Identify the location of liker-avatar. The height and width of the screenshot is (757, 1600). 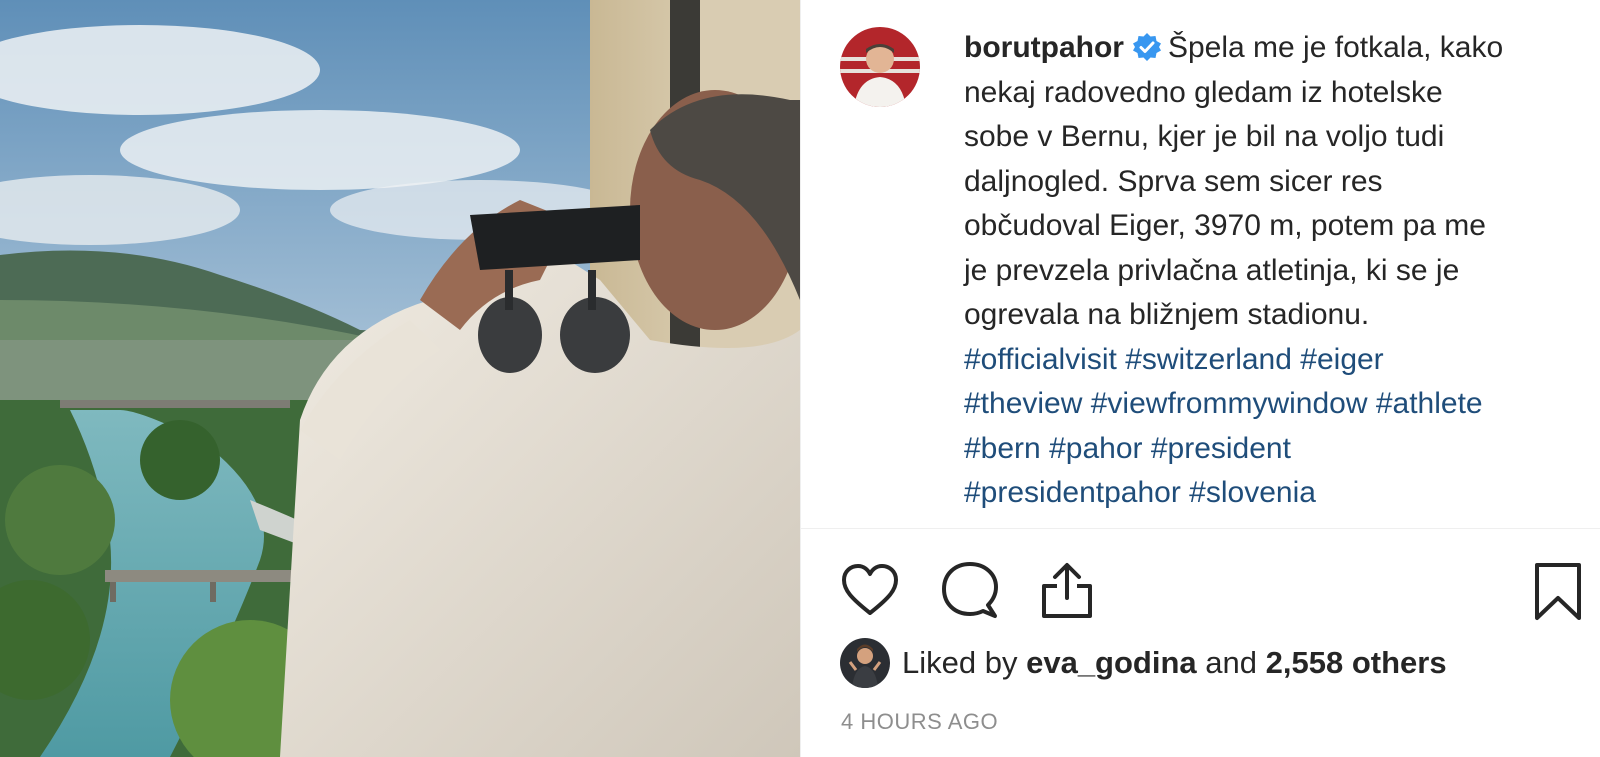
(865, 663).